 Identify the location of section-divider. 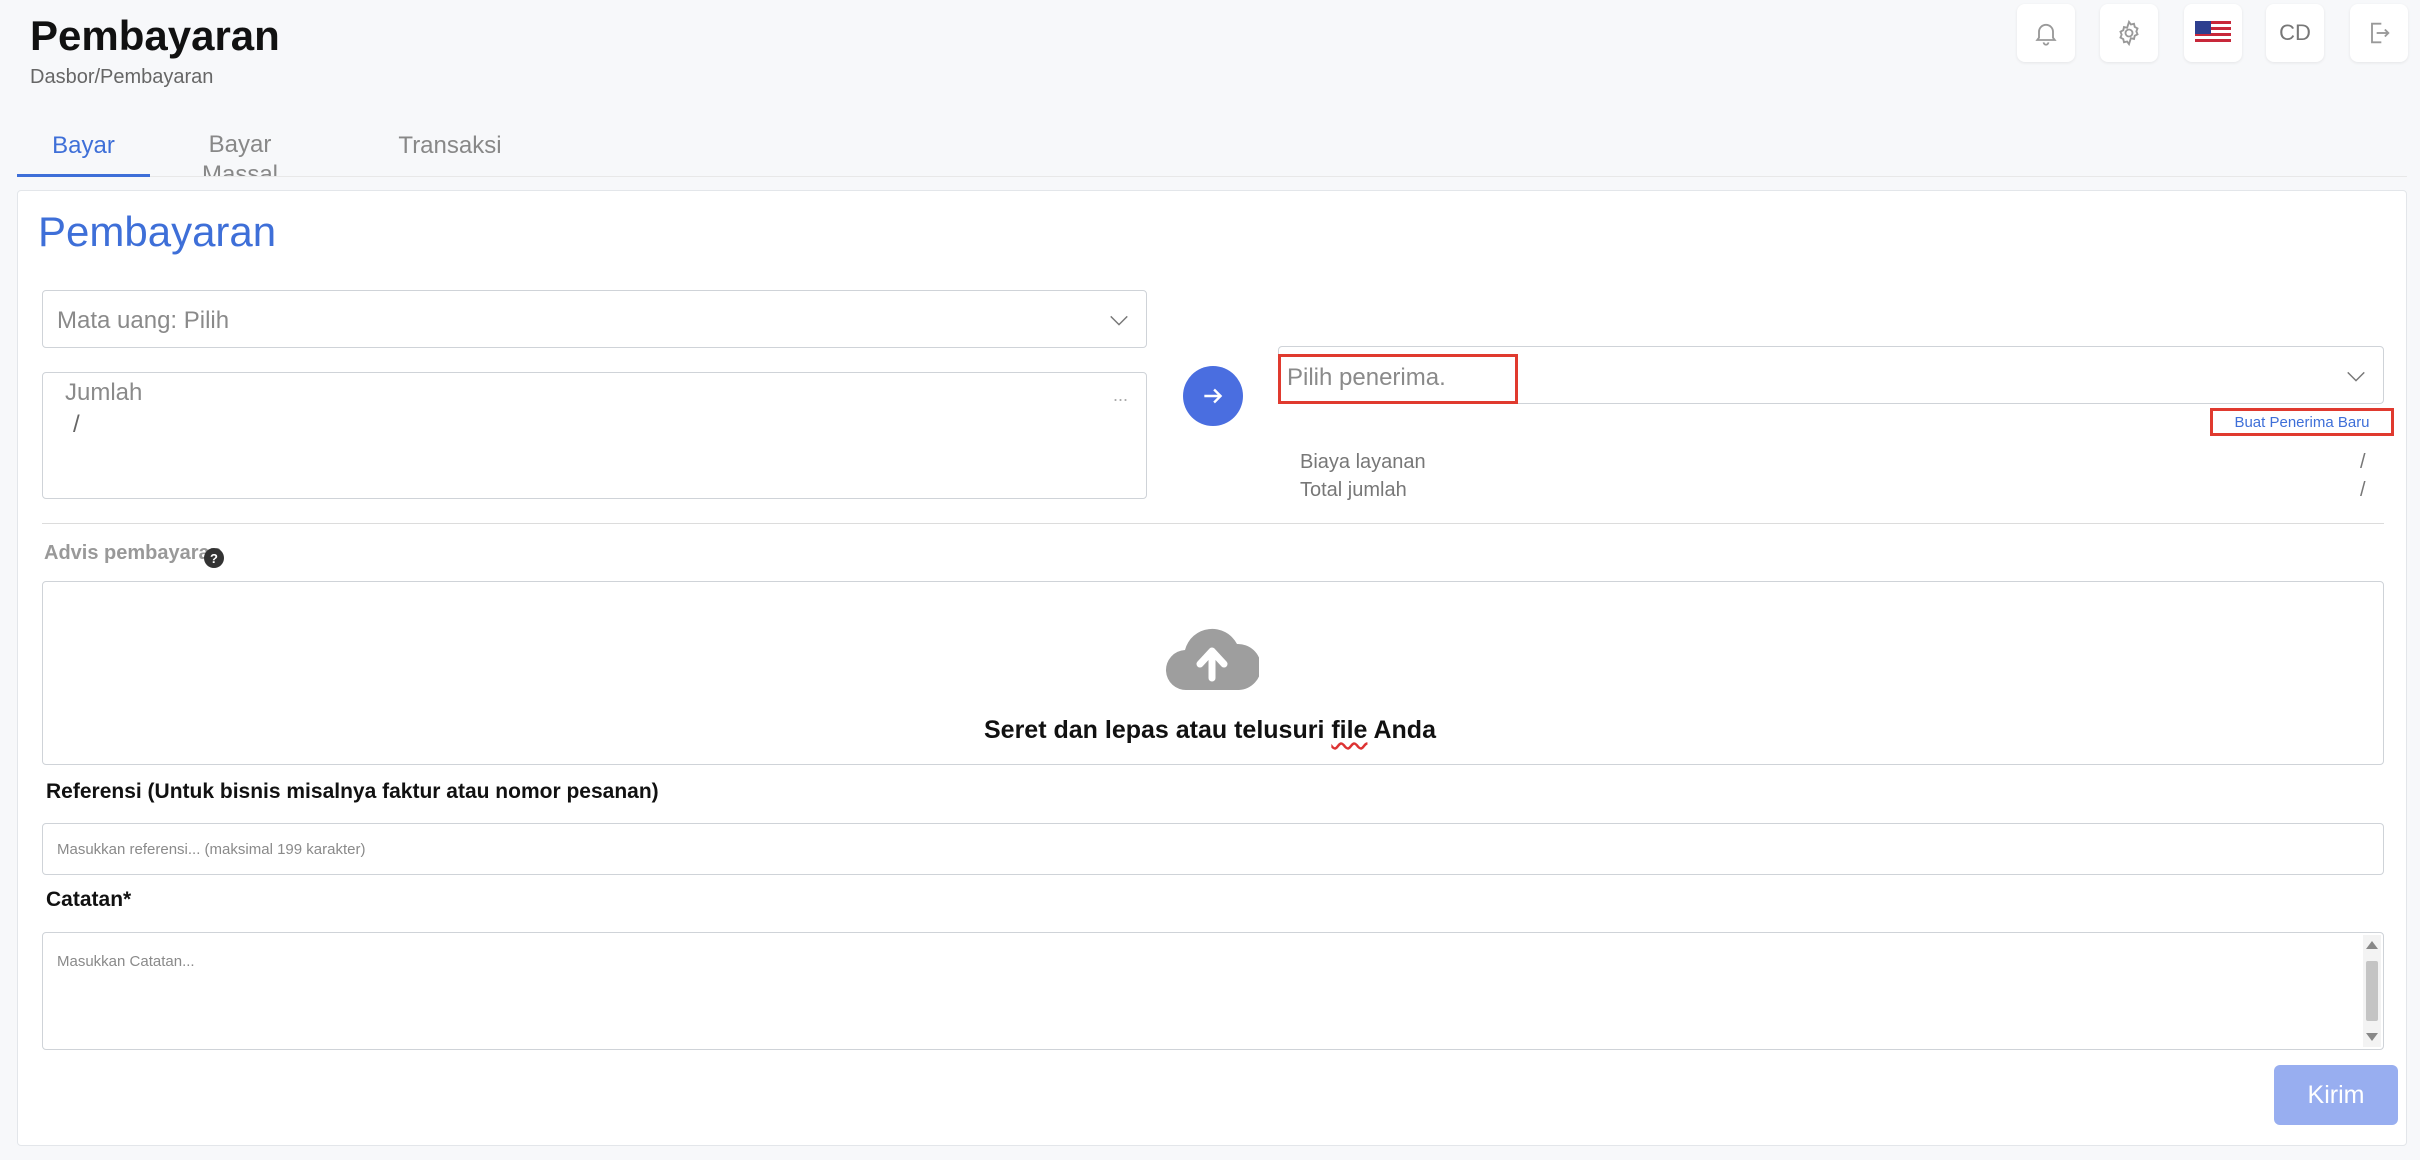
(1213, 523).